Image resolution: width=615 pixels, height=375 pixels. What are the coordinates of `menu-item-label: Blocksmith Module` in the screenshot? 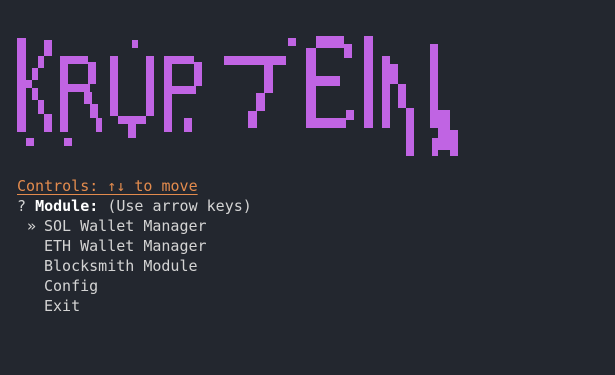 It's located at (121, 266).